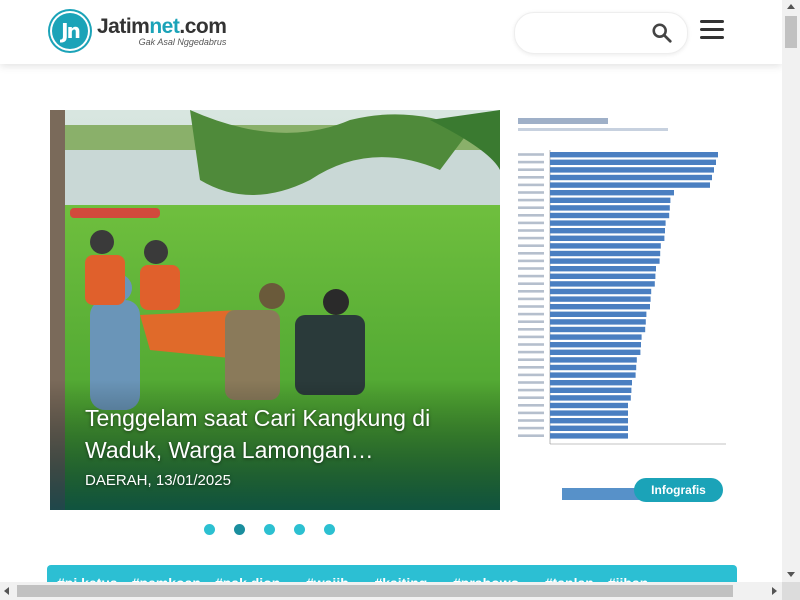  I want to click on scroll-down-icon, so click(791, 574).